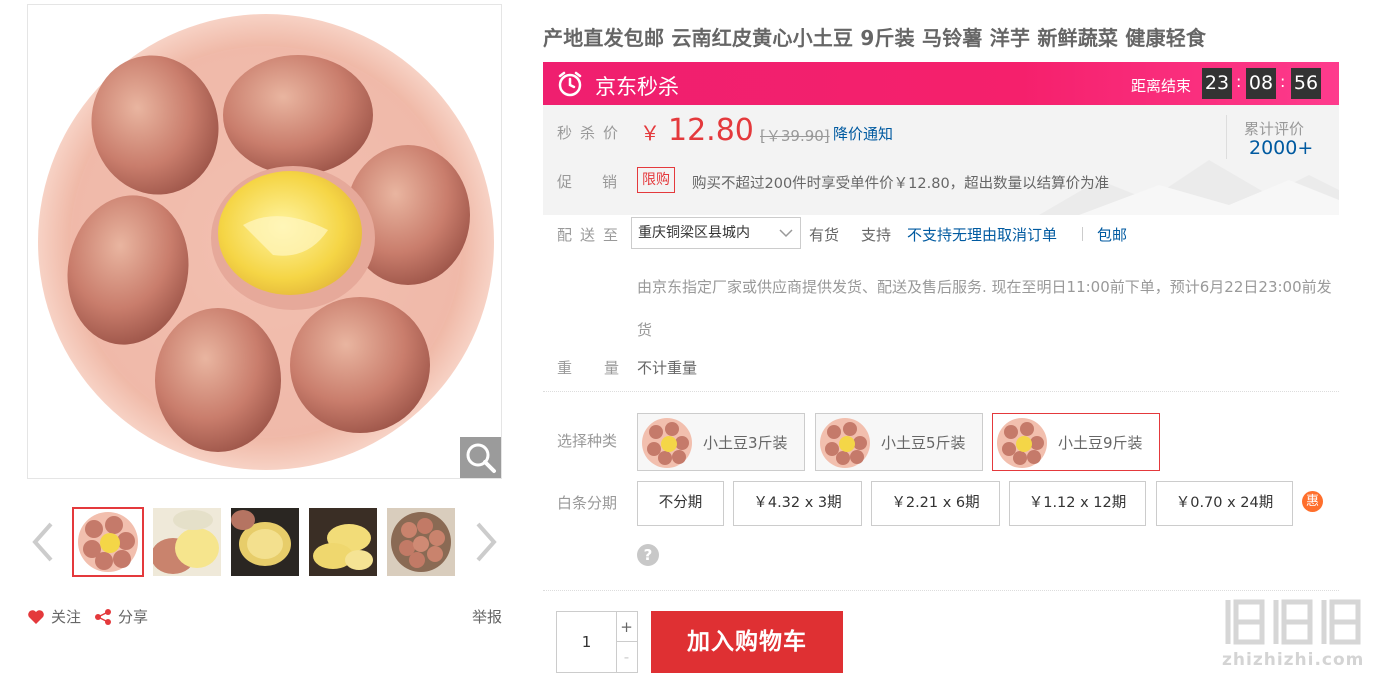 The width and height of the screenshot is (1373, 678). I want to click on add-to-cart-button: 加入购物车, so click(747, 642).